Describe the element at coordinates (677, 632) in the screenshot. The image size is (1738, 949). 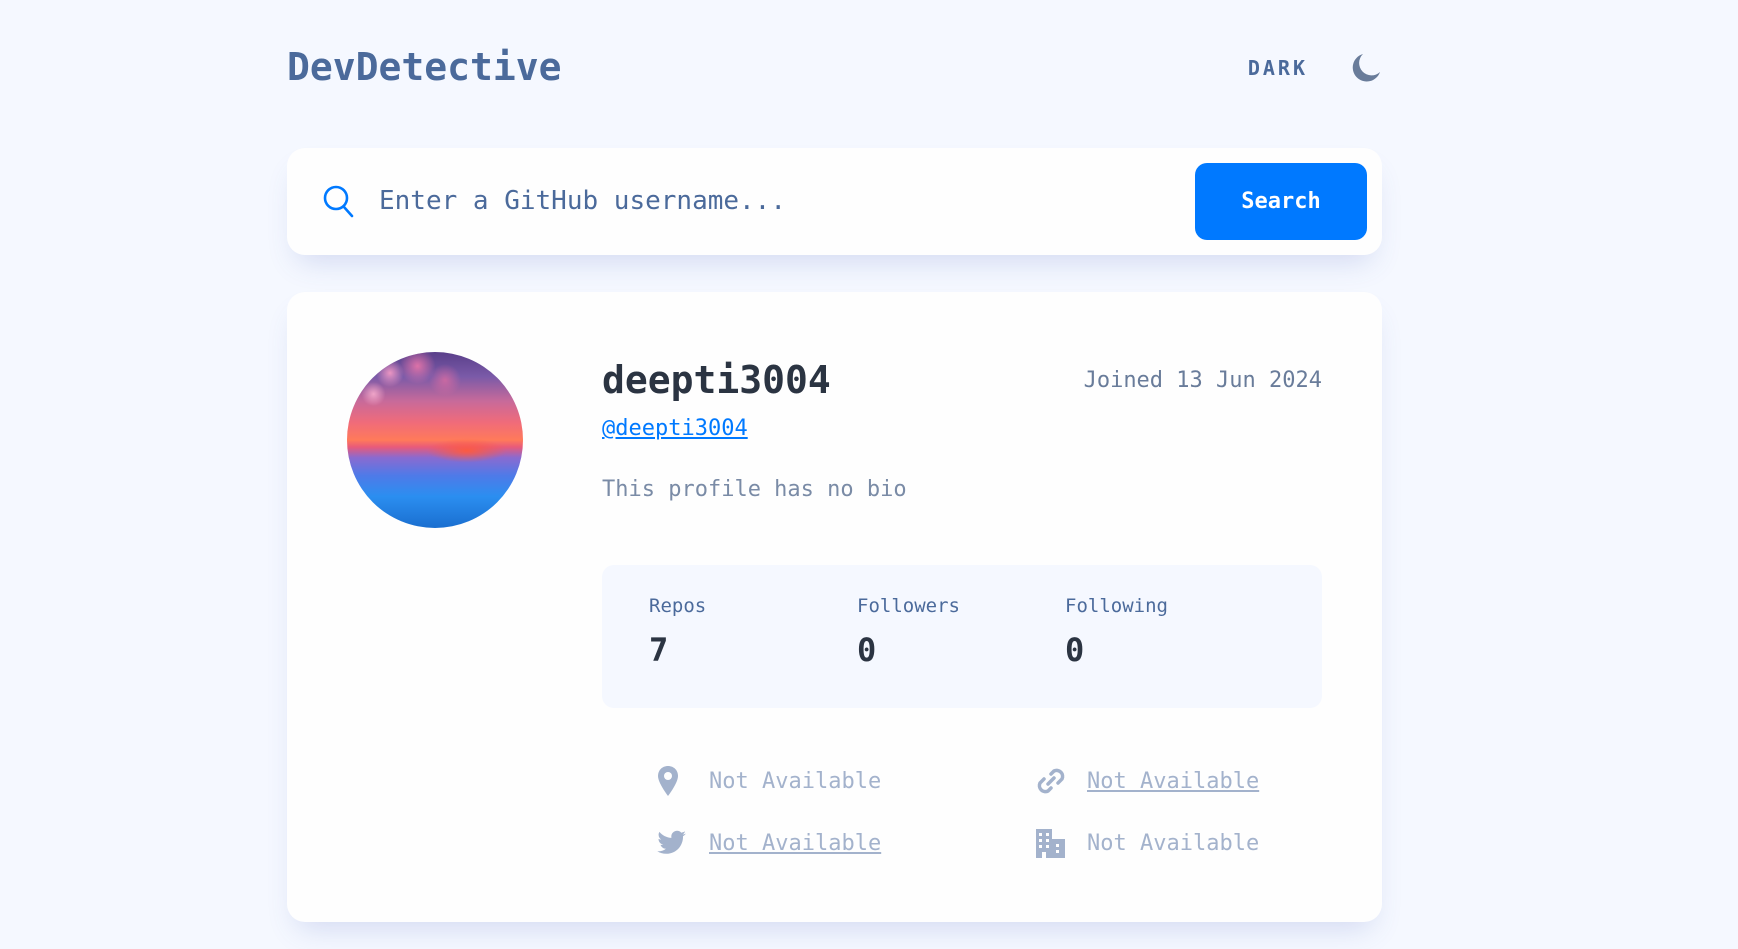
I see `stat-repos: Repos 7` at that location.